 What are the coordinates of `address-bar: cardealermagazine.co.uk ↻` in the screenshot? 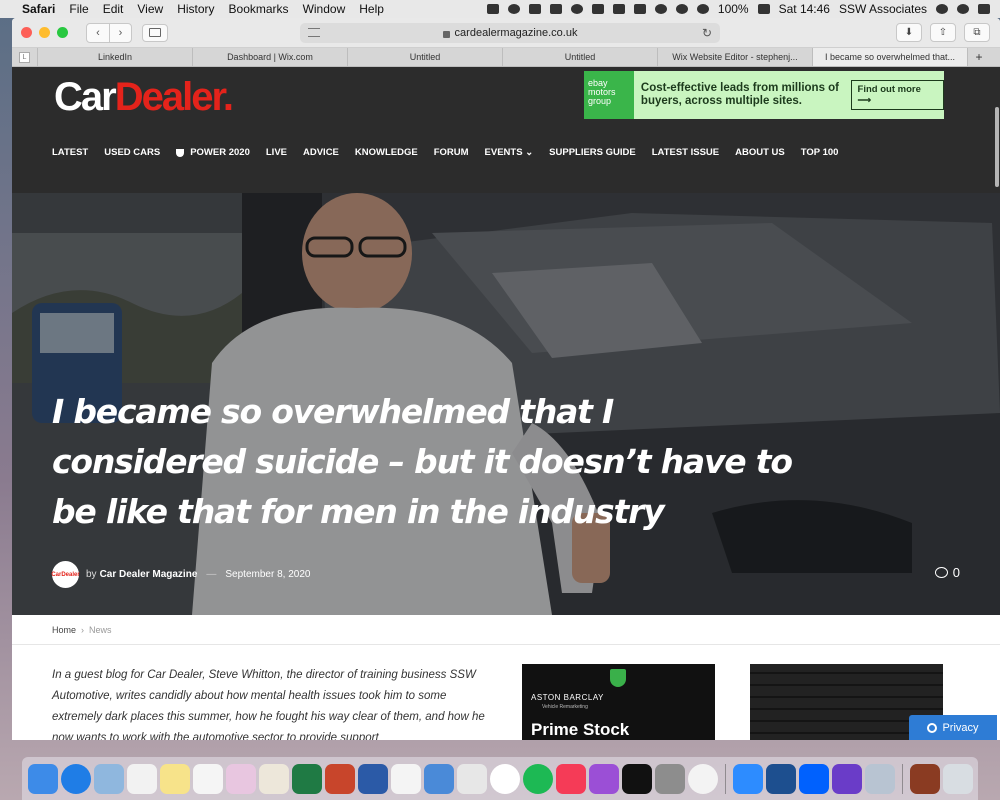 It's located at (510, 33).